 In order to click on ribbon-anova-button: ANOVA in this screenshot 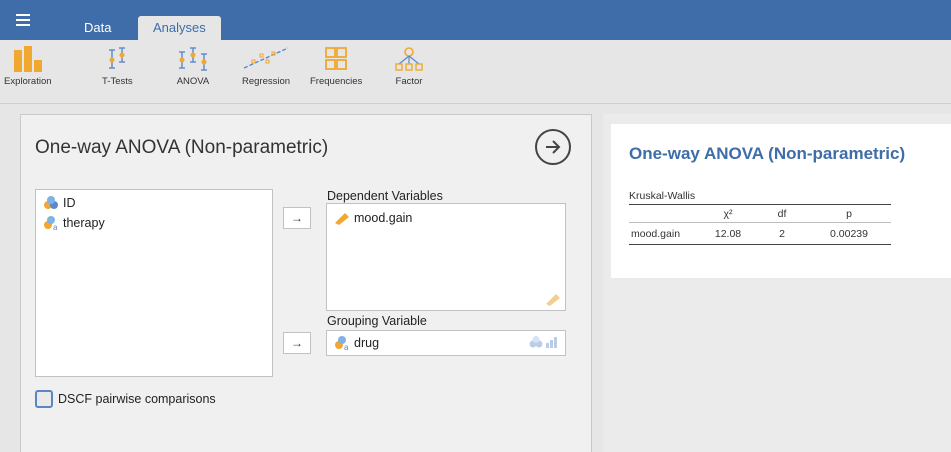, I will do `click(193, 66)`.